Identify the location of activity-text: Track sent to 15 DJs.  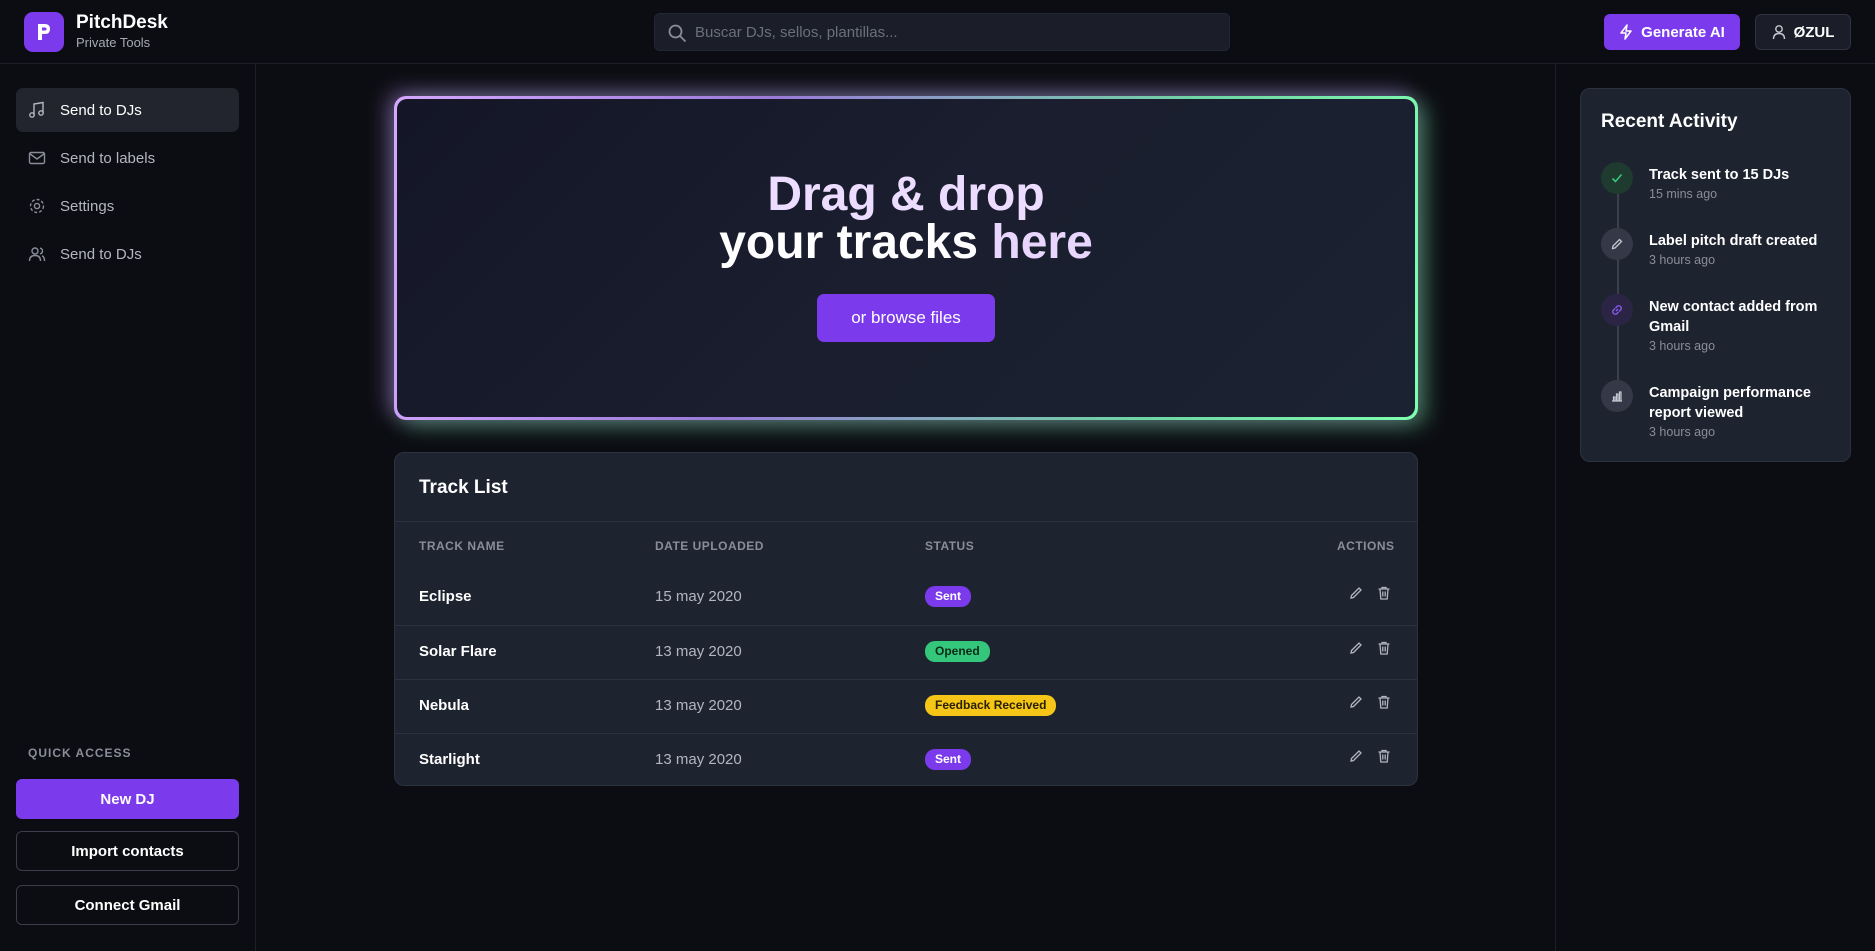
(1719, 175).